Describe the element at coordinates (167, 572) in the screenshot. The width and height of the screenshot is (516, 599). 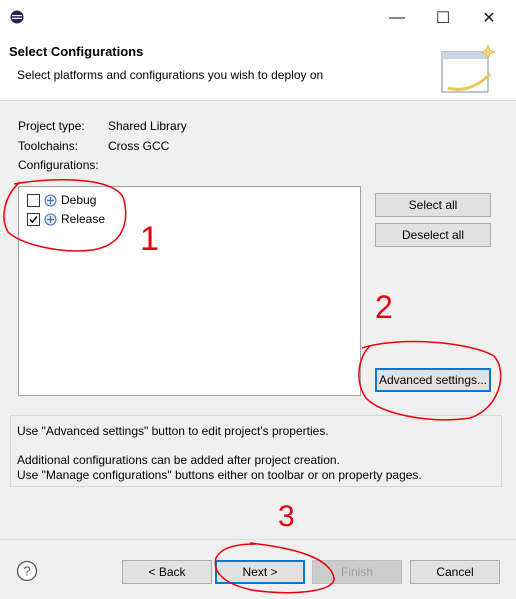
I see `back-button: < Back` at that location.